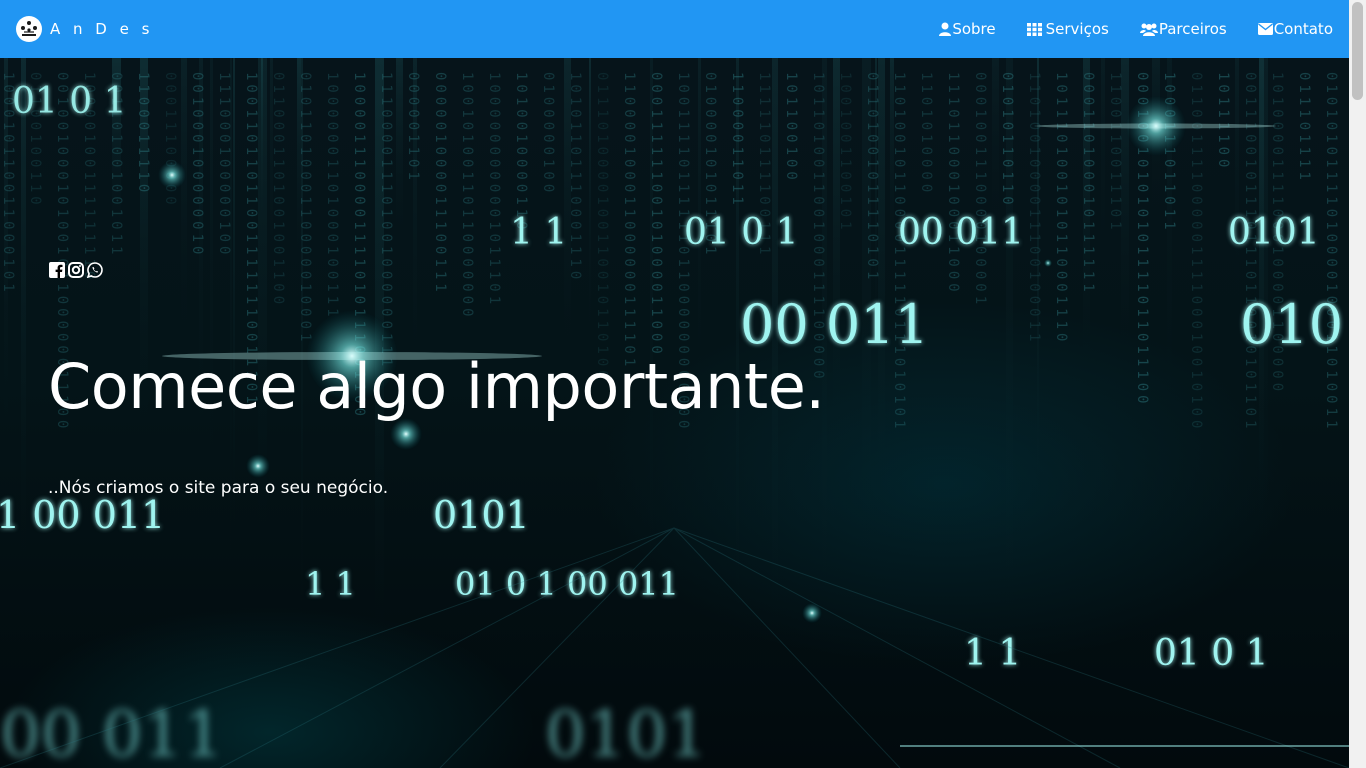 Image resolution: width=1366 pixels, height=768 pixels. What do you see at coordinates (737, 140) in the screenshot?
I see `svg-text: 11000011011` at bounding box center [737, 140].